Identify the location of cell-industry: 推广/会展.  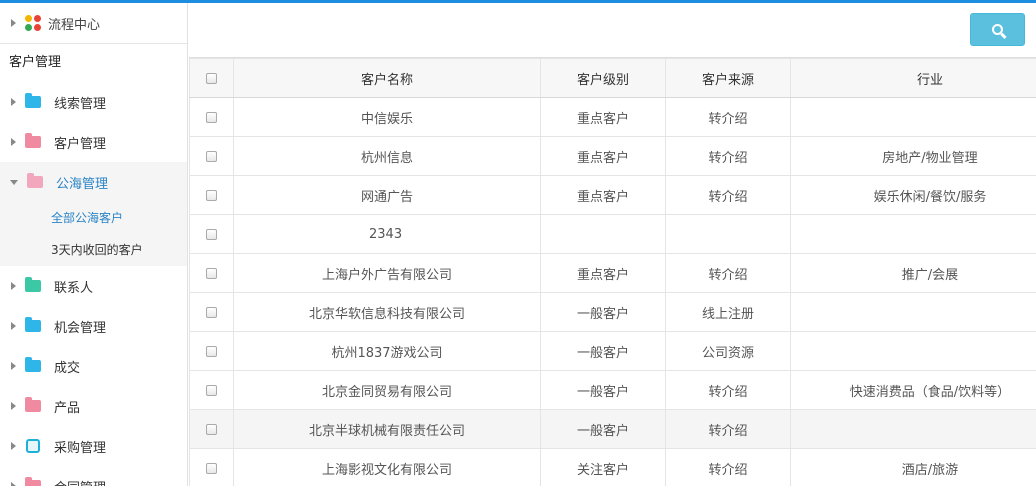
(913, 273).